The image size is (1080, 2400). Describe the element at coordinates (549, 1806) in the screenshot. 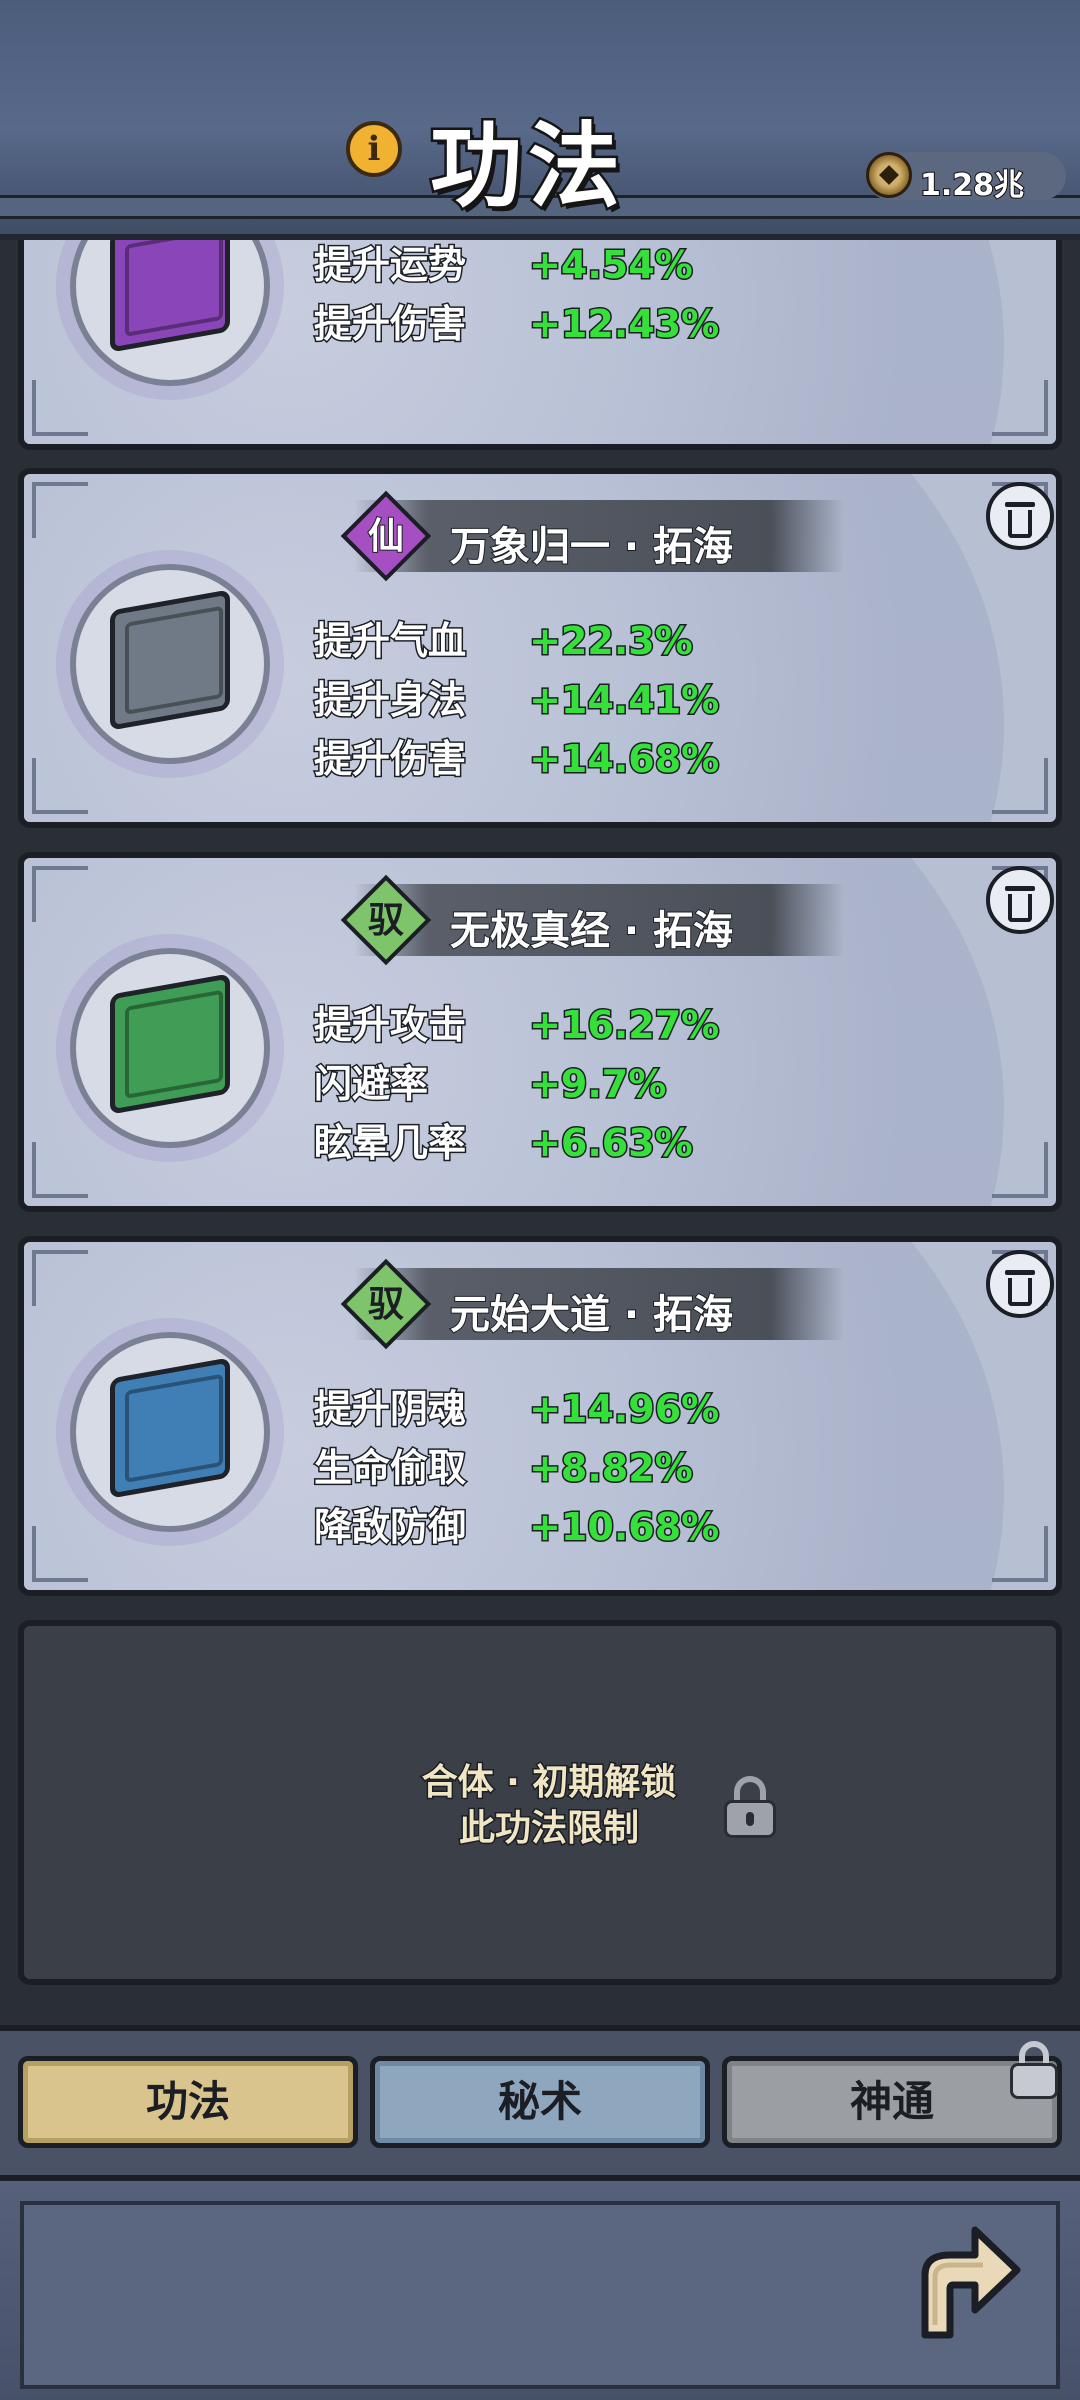

I see `unlock-requirement-text: 合体 · 初期解锁 此功法限制` at that location.